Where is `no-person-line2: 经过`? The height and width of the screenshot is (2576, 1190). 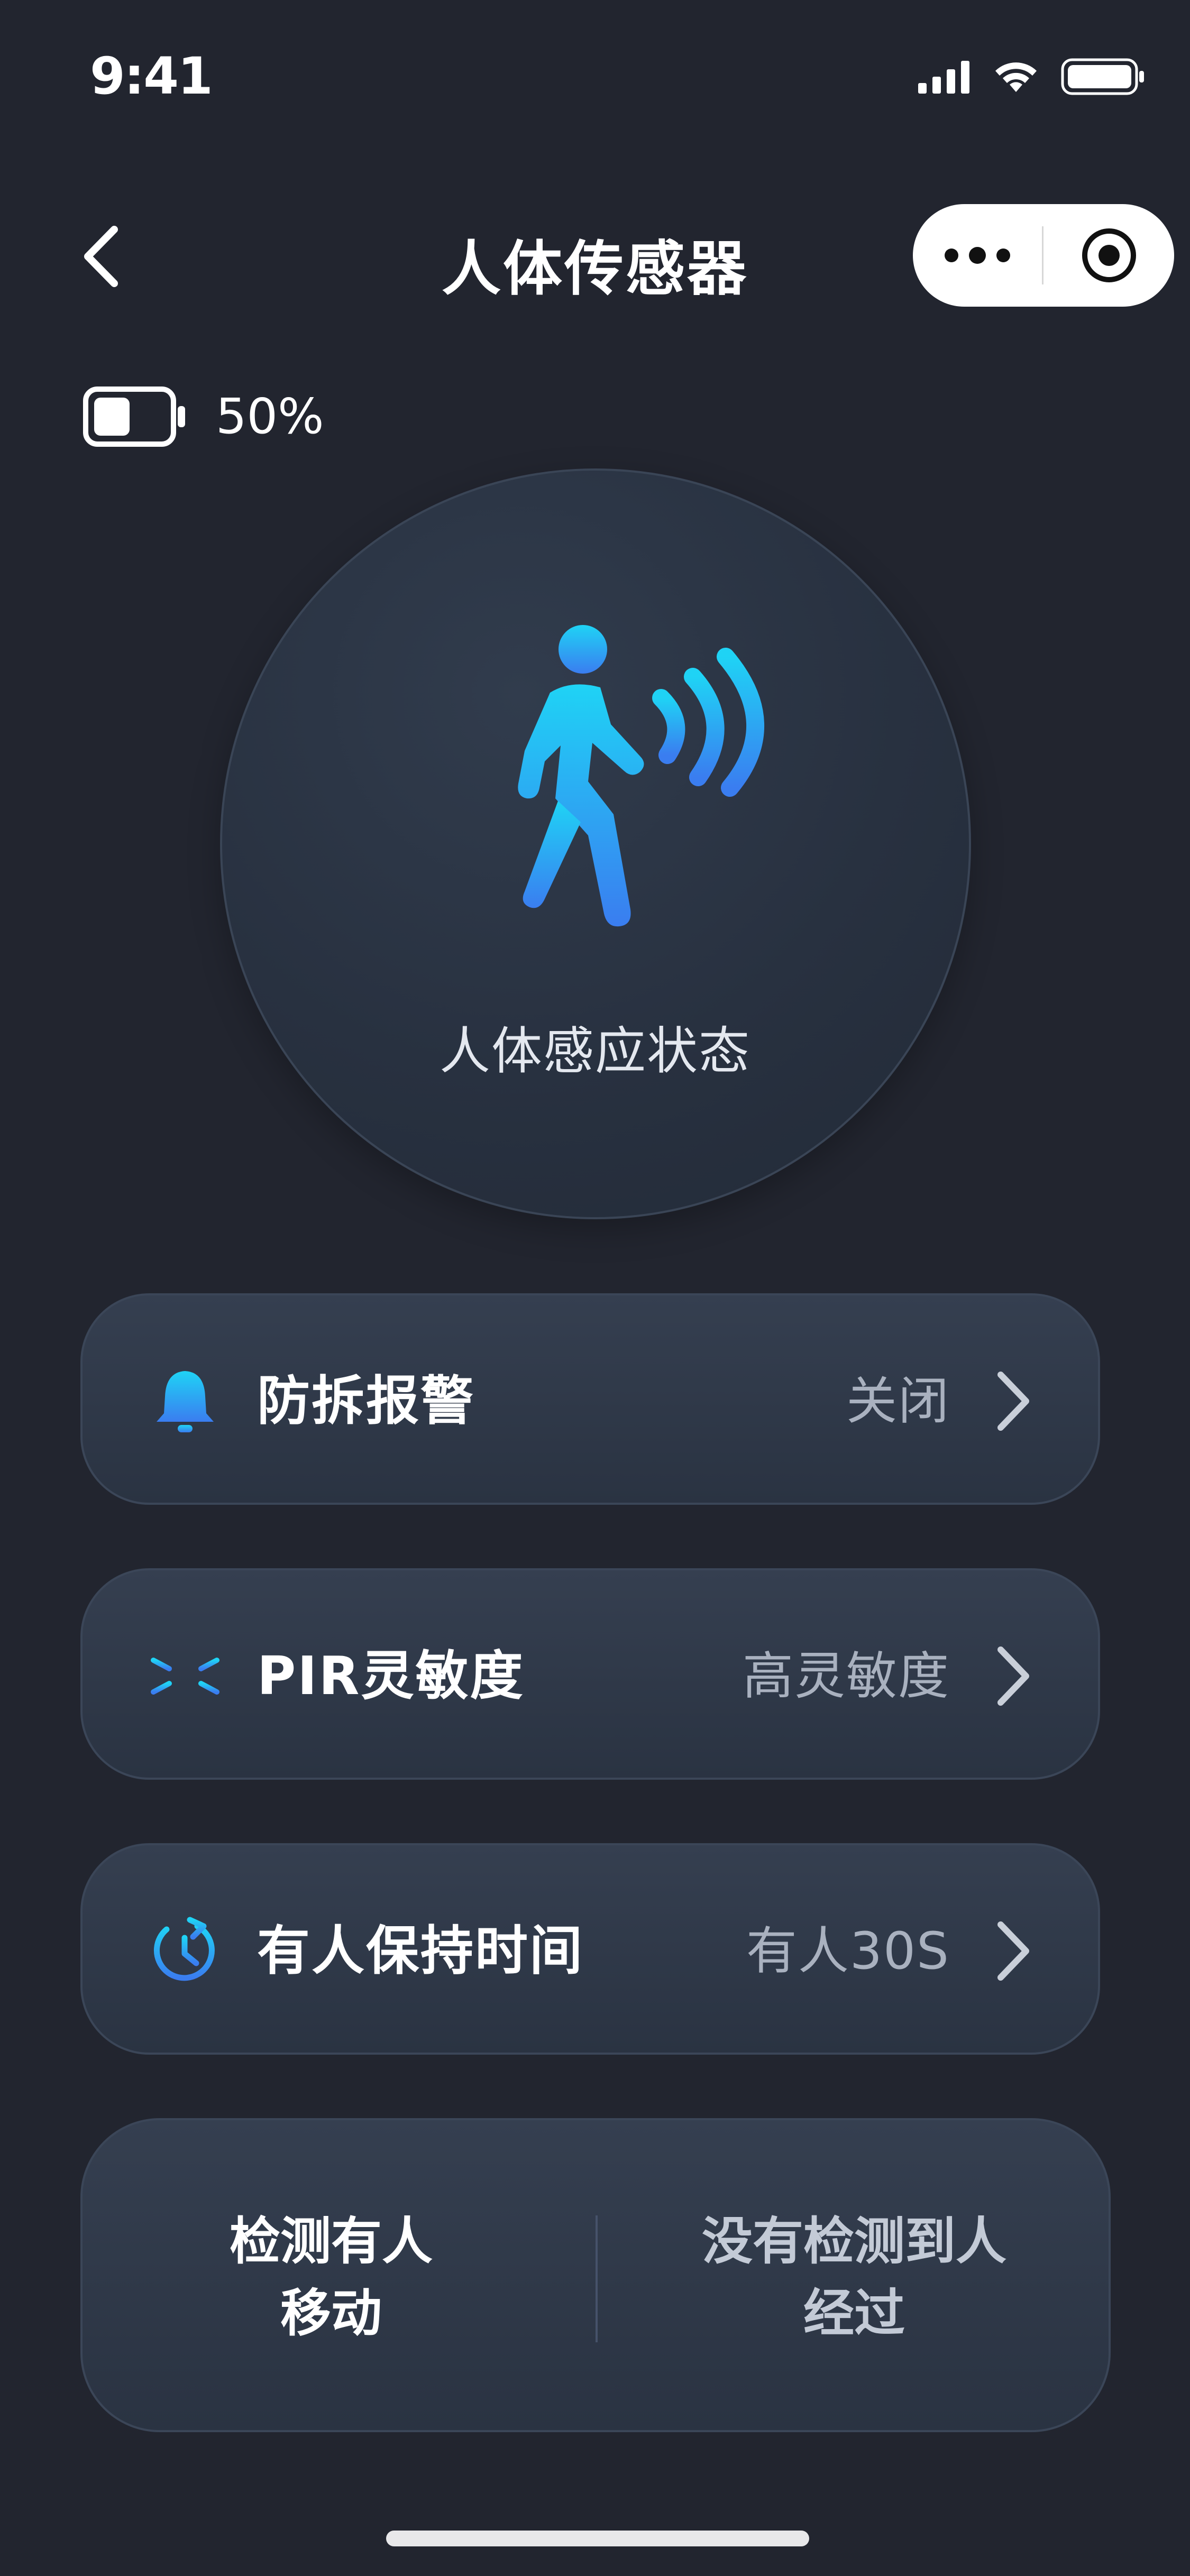
no-person-line2: 经过 is located at coordinates (854, 2313).